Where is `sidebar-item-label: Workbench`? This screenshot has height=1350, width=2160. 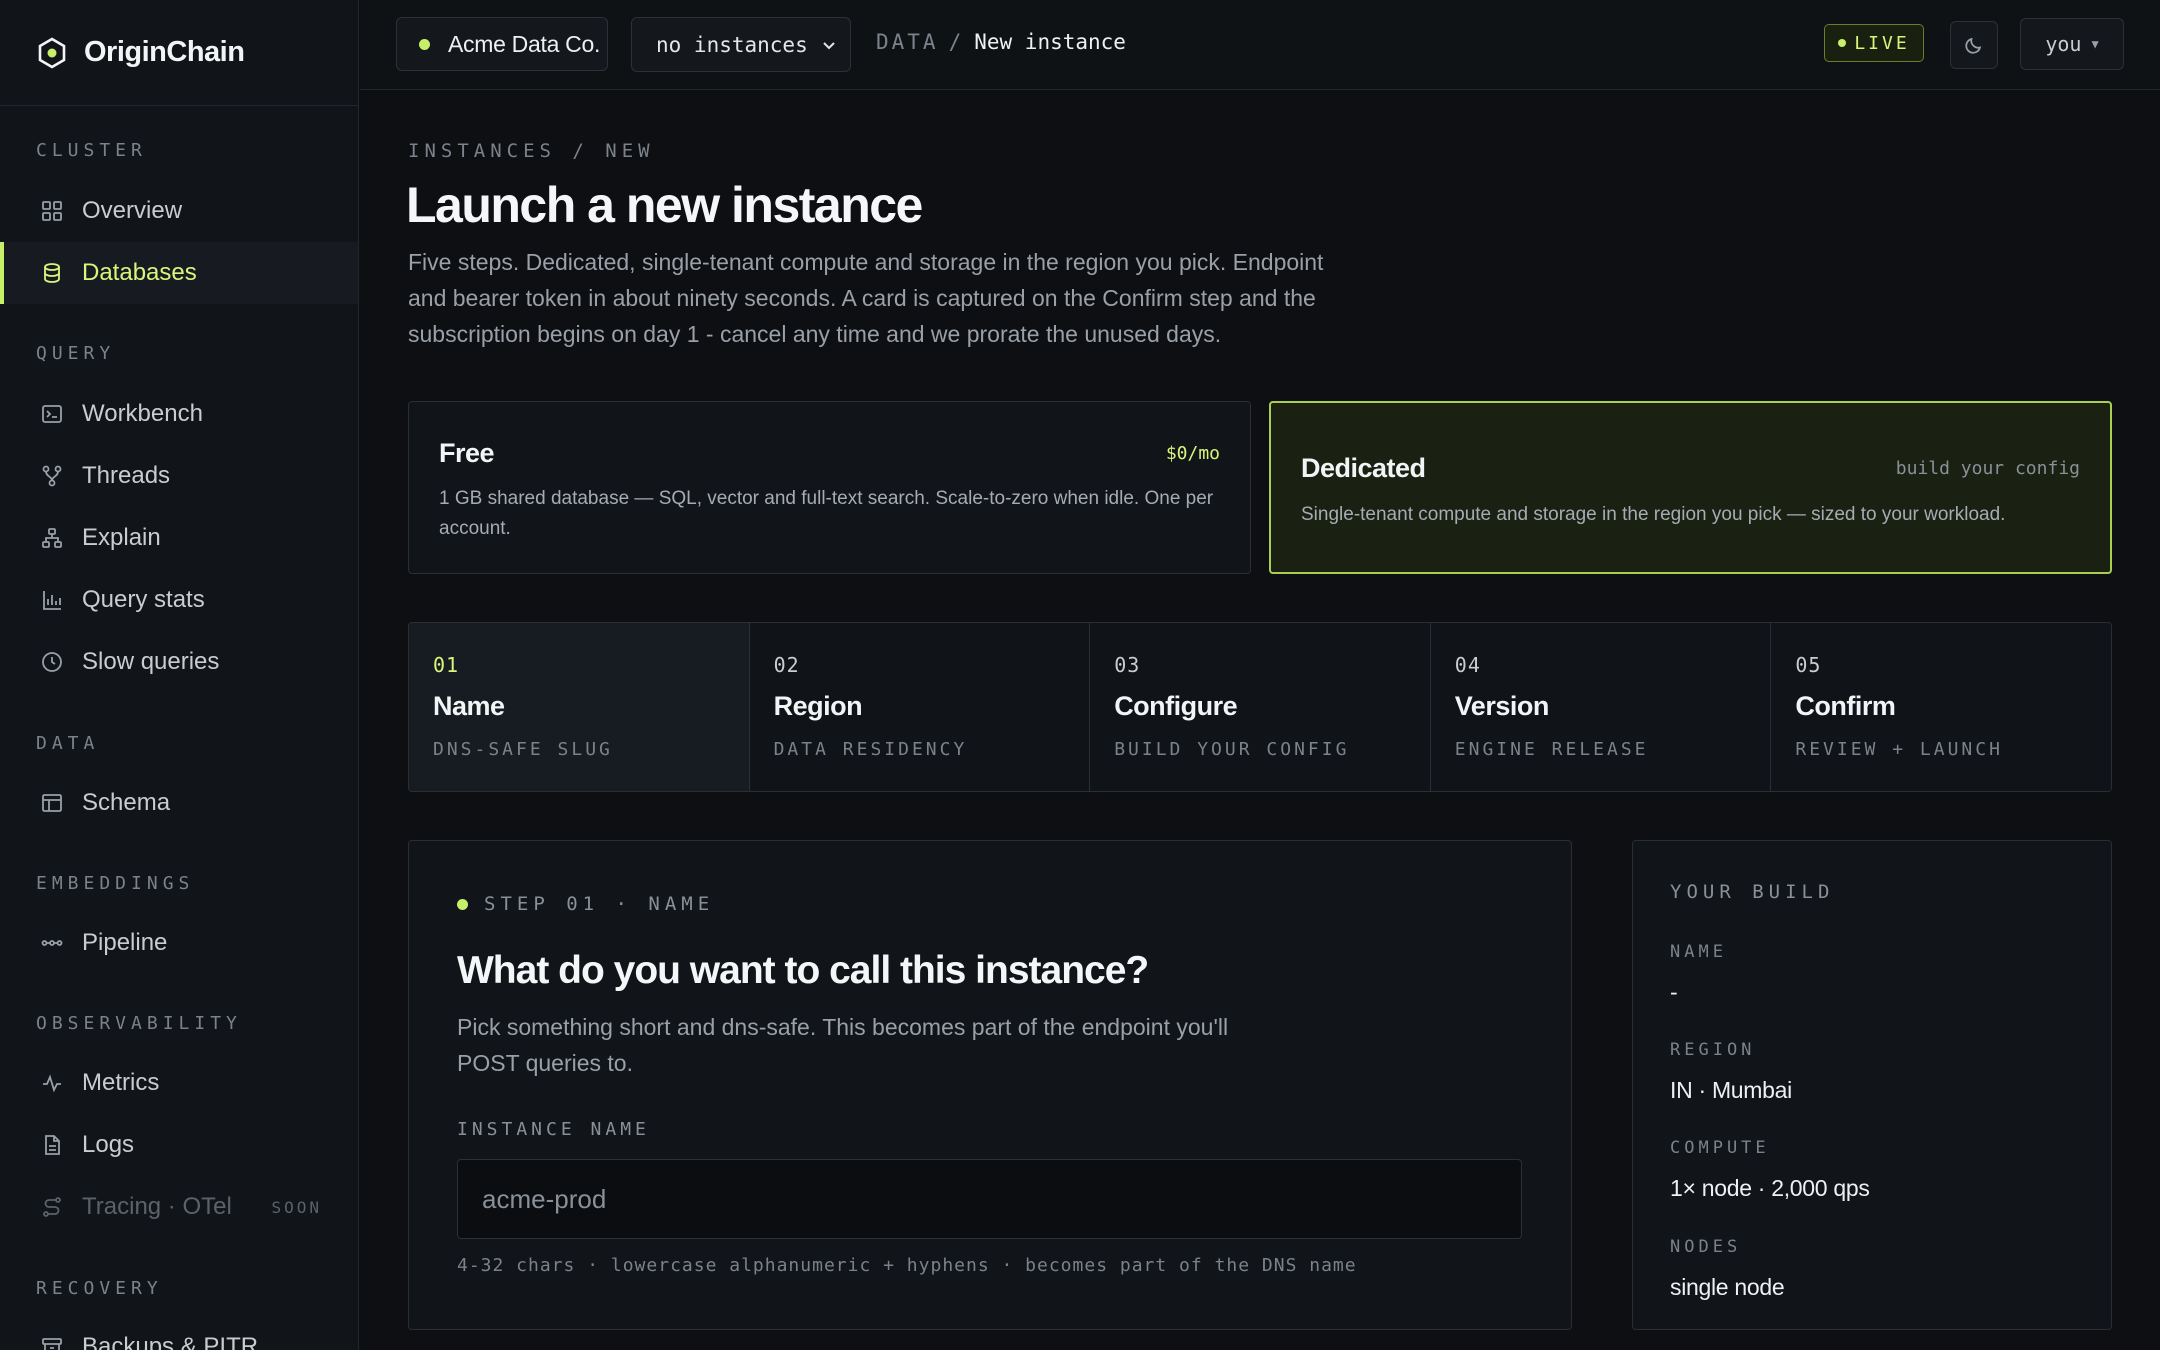 sidebar-item-label: Workbench is located at coordinates (142, 413).